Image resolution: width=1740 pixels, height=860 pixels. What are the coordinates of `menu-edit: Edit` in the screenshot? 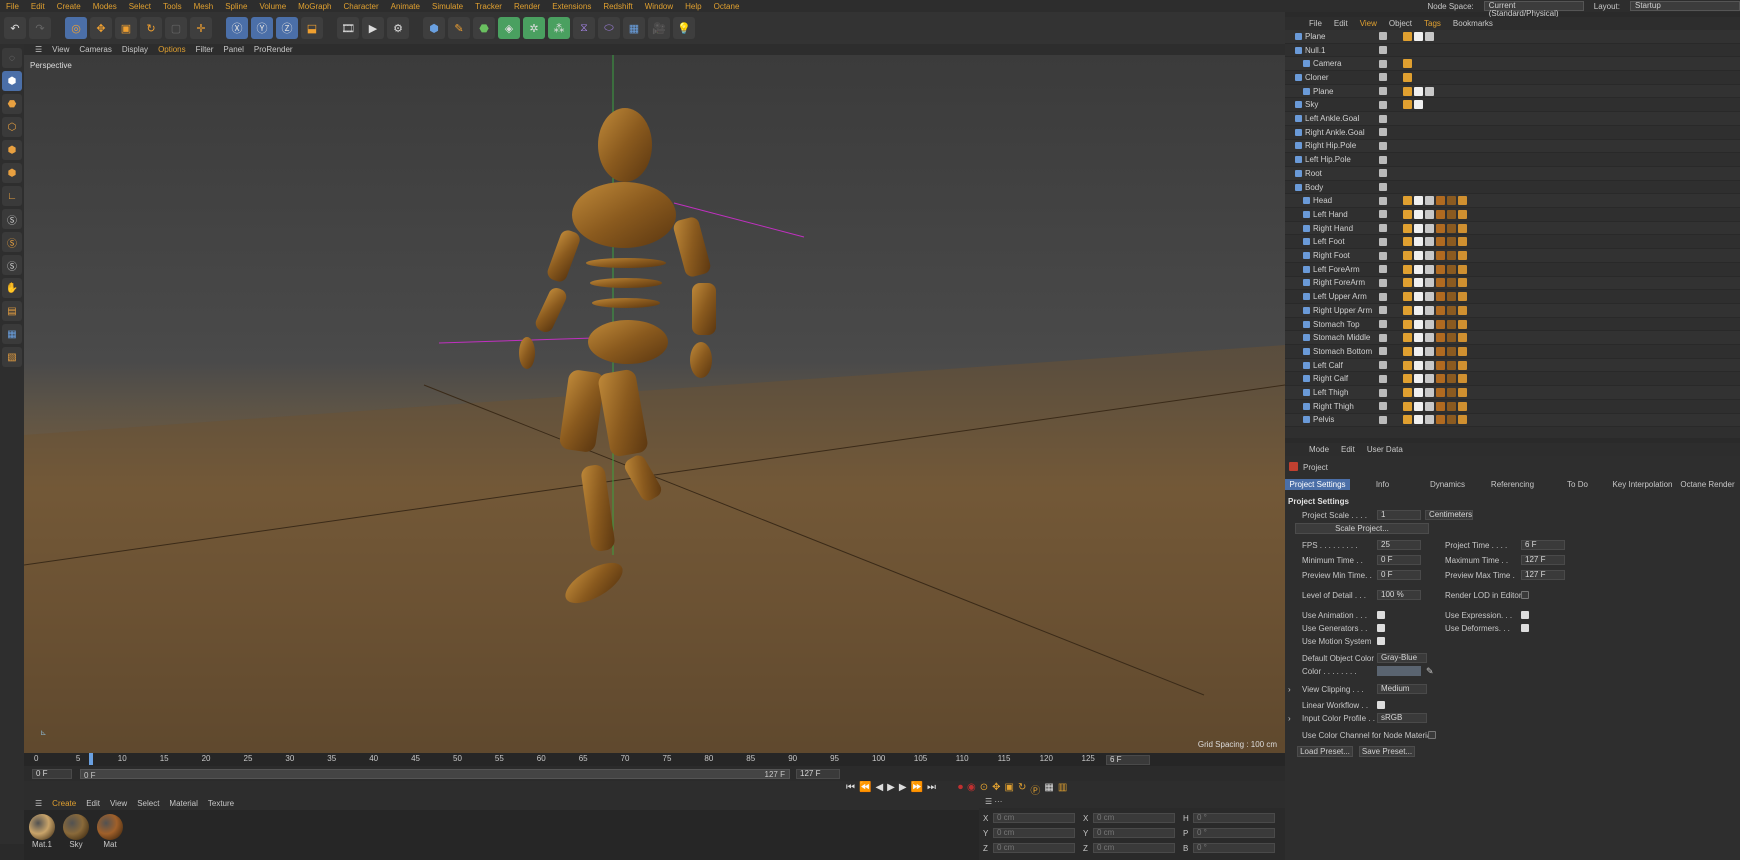 It's located at (38, 6).